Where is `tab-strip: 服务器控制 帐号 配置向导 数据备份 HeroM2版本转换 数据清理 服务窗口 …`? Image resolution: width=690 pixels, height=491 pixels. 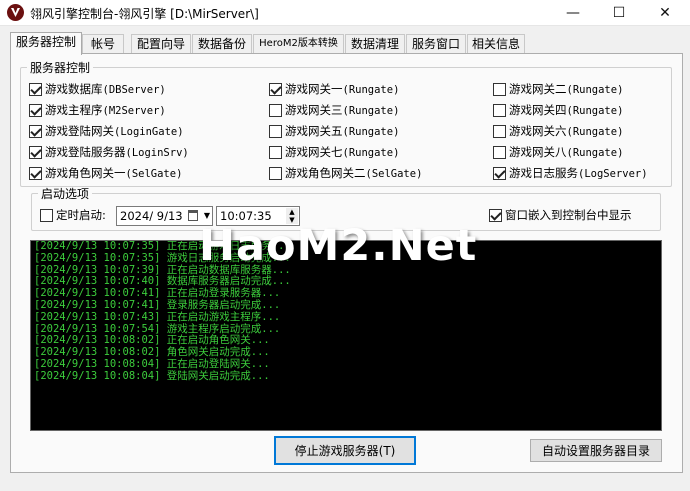
tab-strip: 服务器控制 帐号 配置向导 数据备份 HeroM2版本转换 数据清理 服务窗口 … is located at coordinates (348, 43).